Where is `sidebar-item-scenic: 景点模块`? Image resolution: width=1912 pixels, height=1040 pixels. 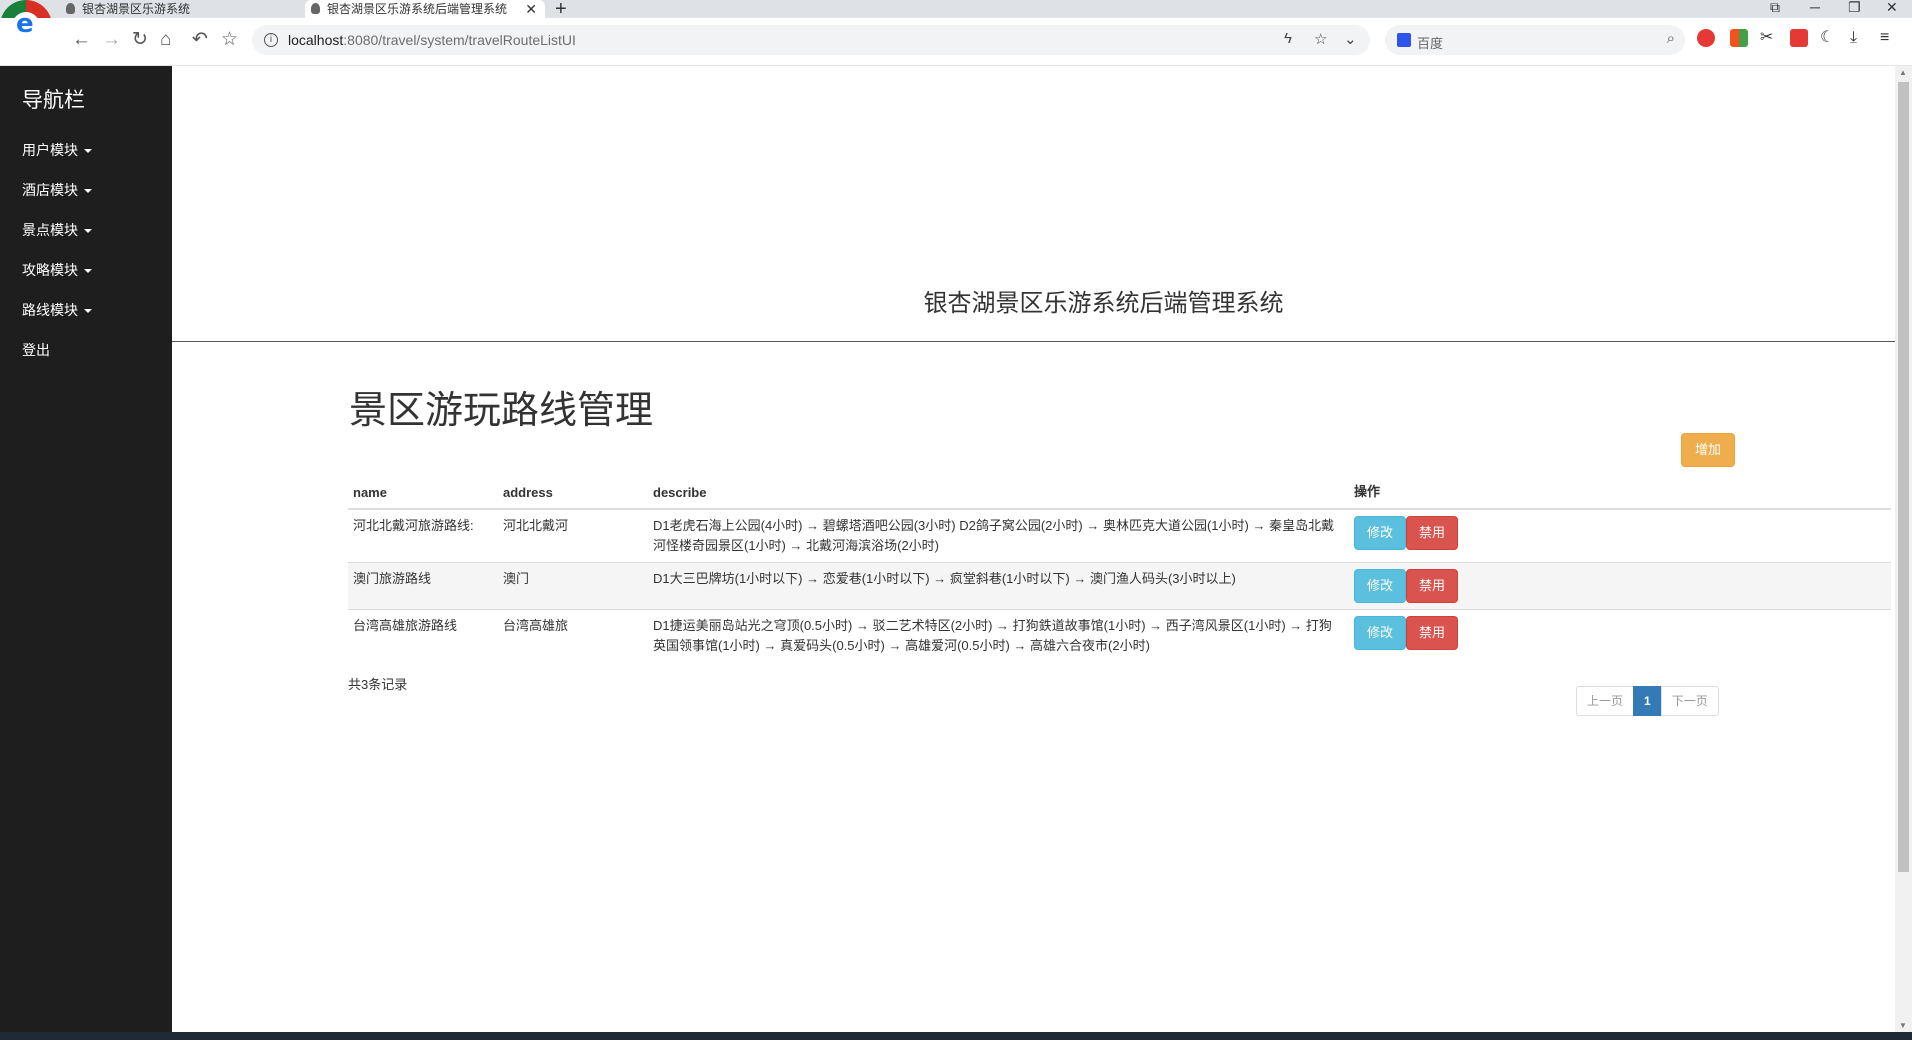
sidebar-item-scenic: 景点模块 is located at coordinates (57, 230).